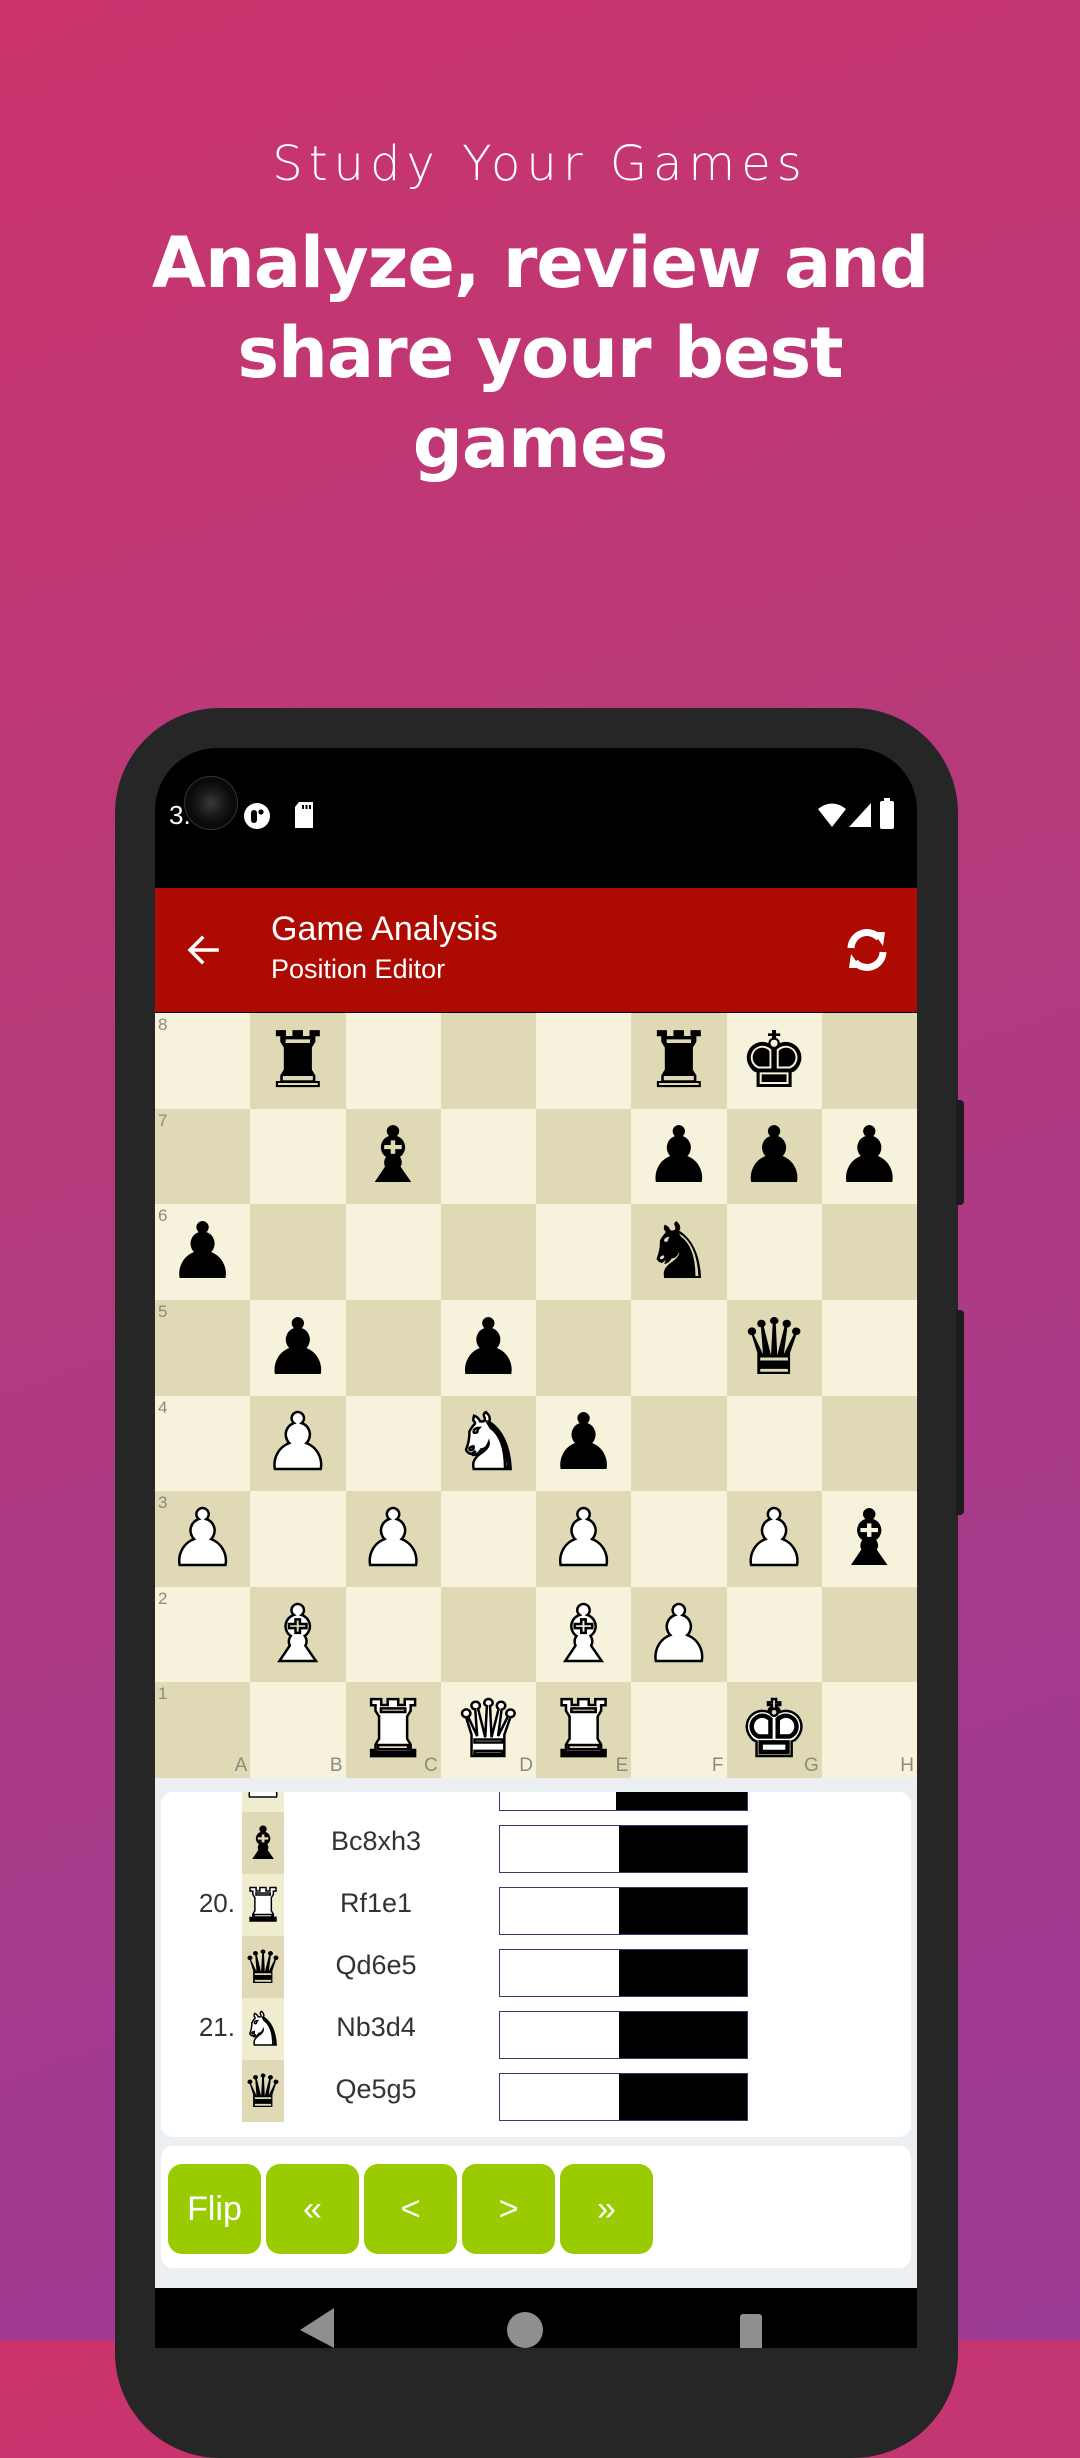 This screenshot has width=1080, height=2458. I want to click on black-queen-icon: ♛, so click(774, 1348).